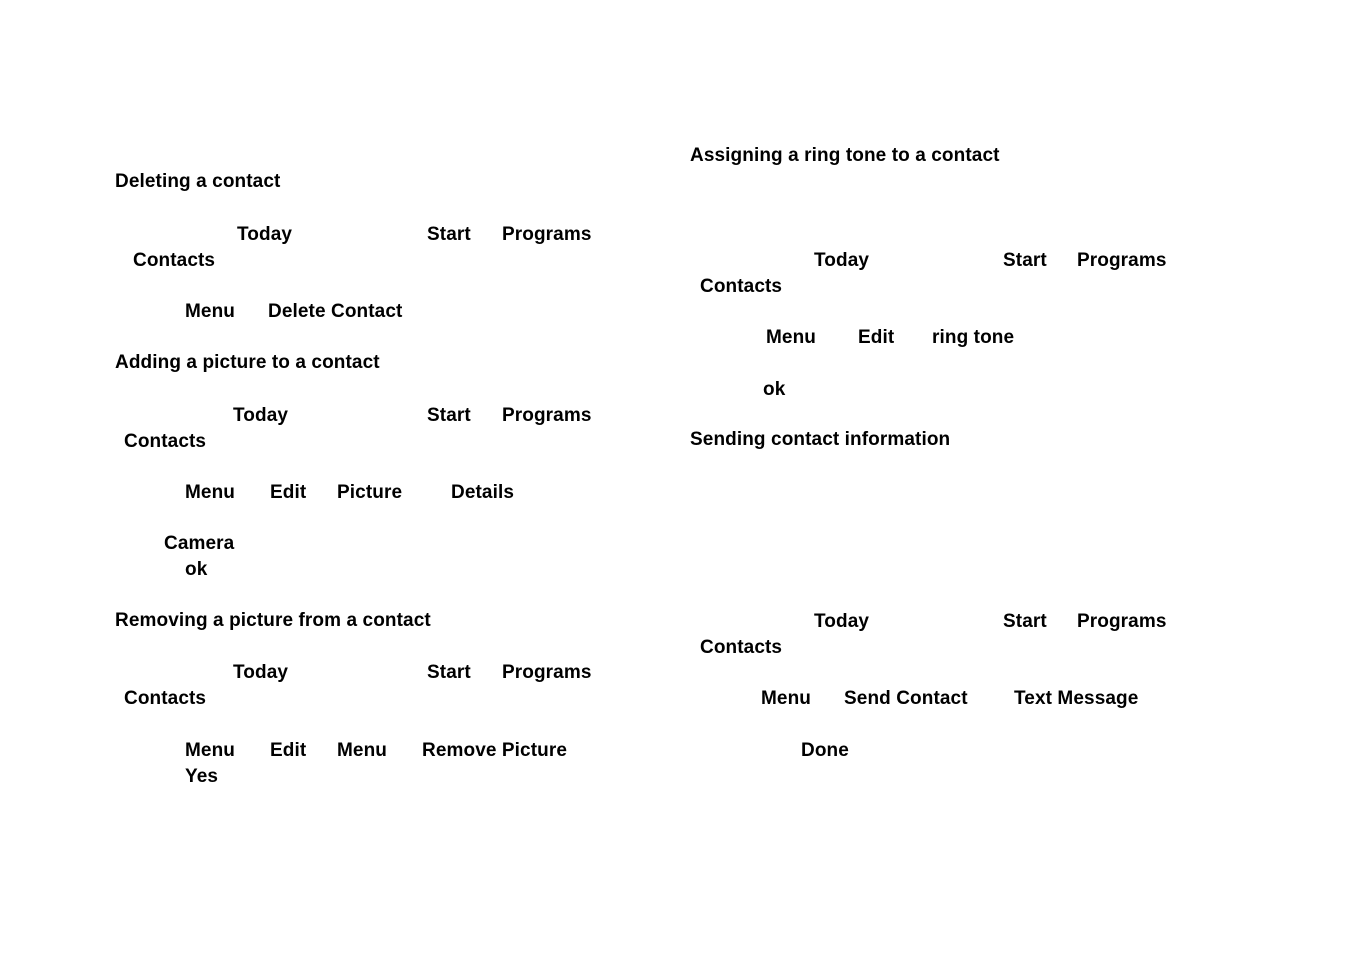  I want to click on ui-term-camera: Camera, so click(199, 543).